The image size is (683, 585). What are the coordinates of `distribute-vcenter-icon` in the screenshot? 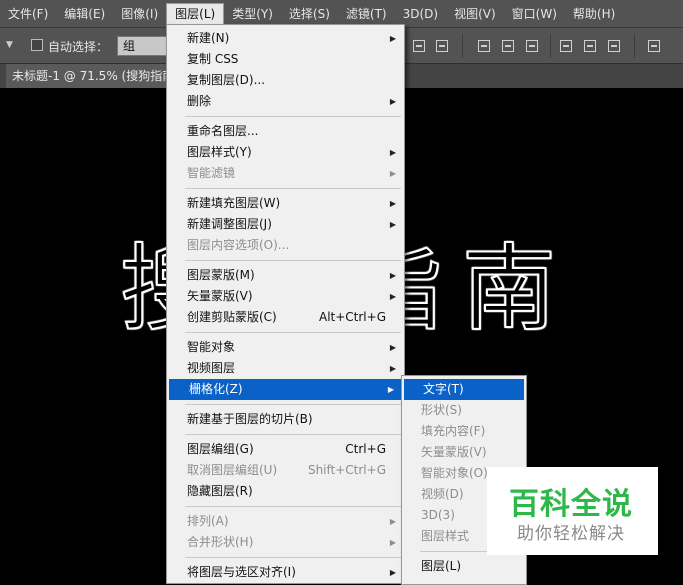 It's located at (508, 46).